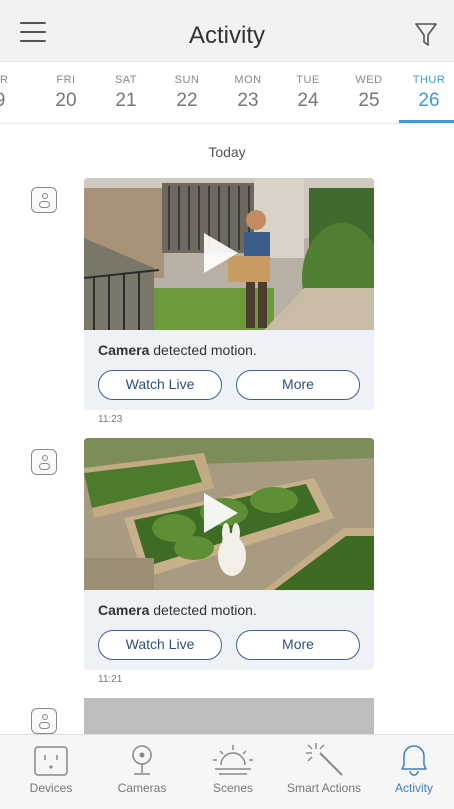 This screenshot has height=809, width=454. What do you see at coordinates (126, 100) in the screenshot?
I see `date-day-number: 21` at bounding box center [126, 100].